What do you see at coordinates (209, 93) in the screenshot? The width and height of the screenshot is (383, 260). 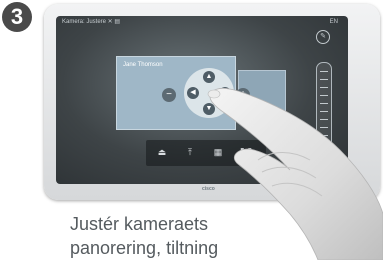 I see `camera-ptz-pad: ▲ ▼ ◀ ▶` at bounding box center [209, 93].